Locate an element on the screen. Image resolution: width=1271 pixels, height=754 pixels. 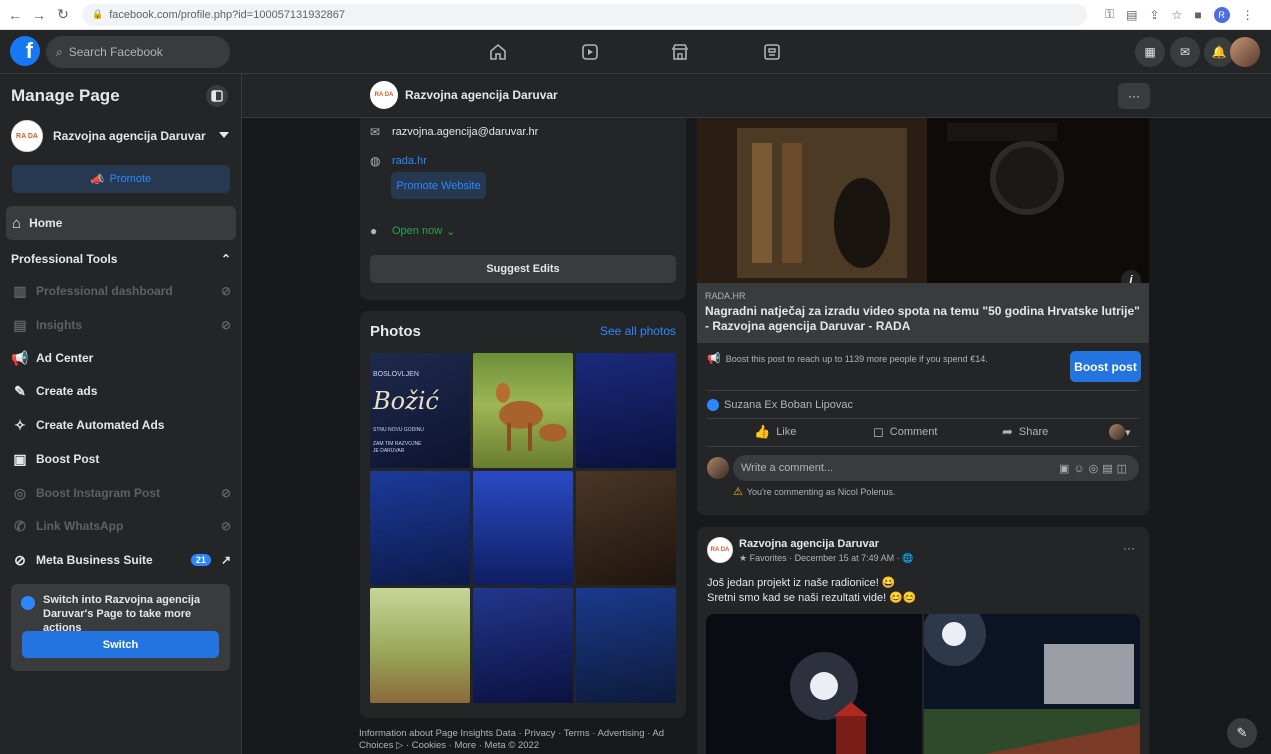
boost-post-button: Boost post is located at coordinates (1105, 366).